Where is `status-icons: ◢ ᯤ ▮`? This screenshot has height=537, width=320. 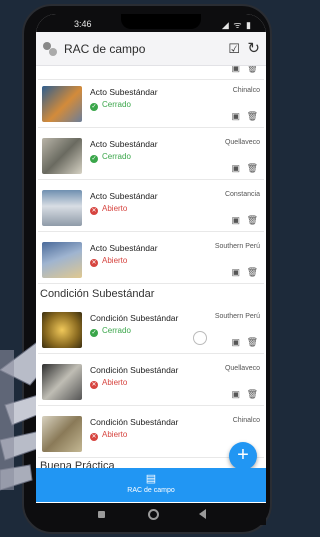
status-icons: ◢ ᯤ ▮ is located at coordinates (236, 25).